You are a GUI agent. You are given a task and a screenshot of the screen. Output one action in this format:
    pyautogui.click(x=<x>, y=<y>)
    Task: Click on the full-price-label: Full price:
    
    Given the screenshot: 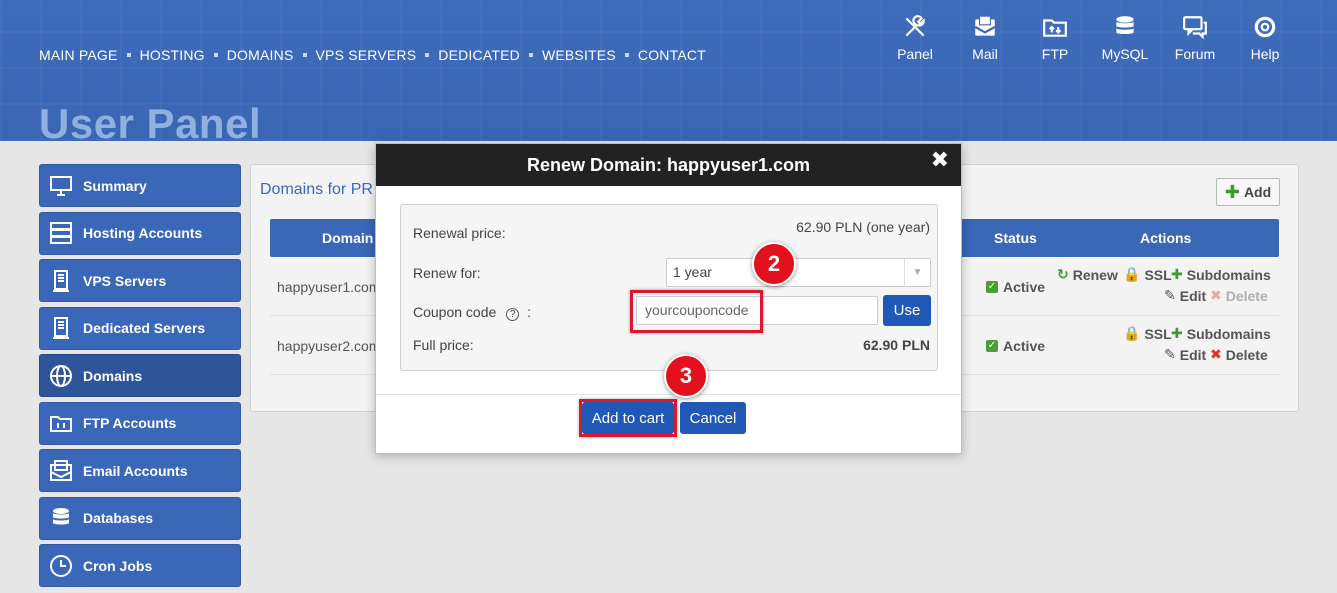 What is the action you would take?
    pyautogui.click(x=443, y=345)
    